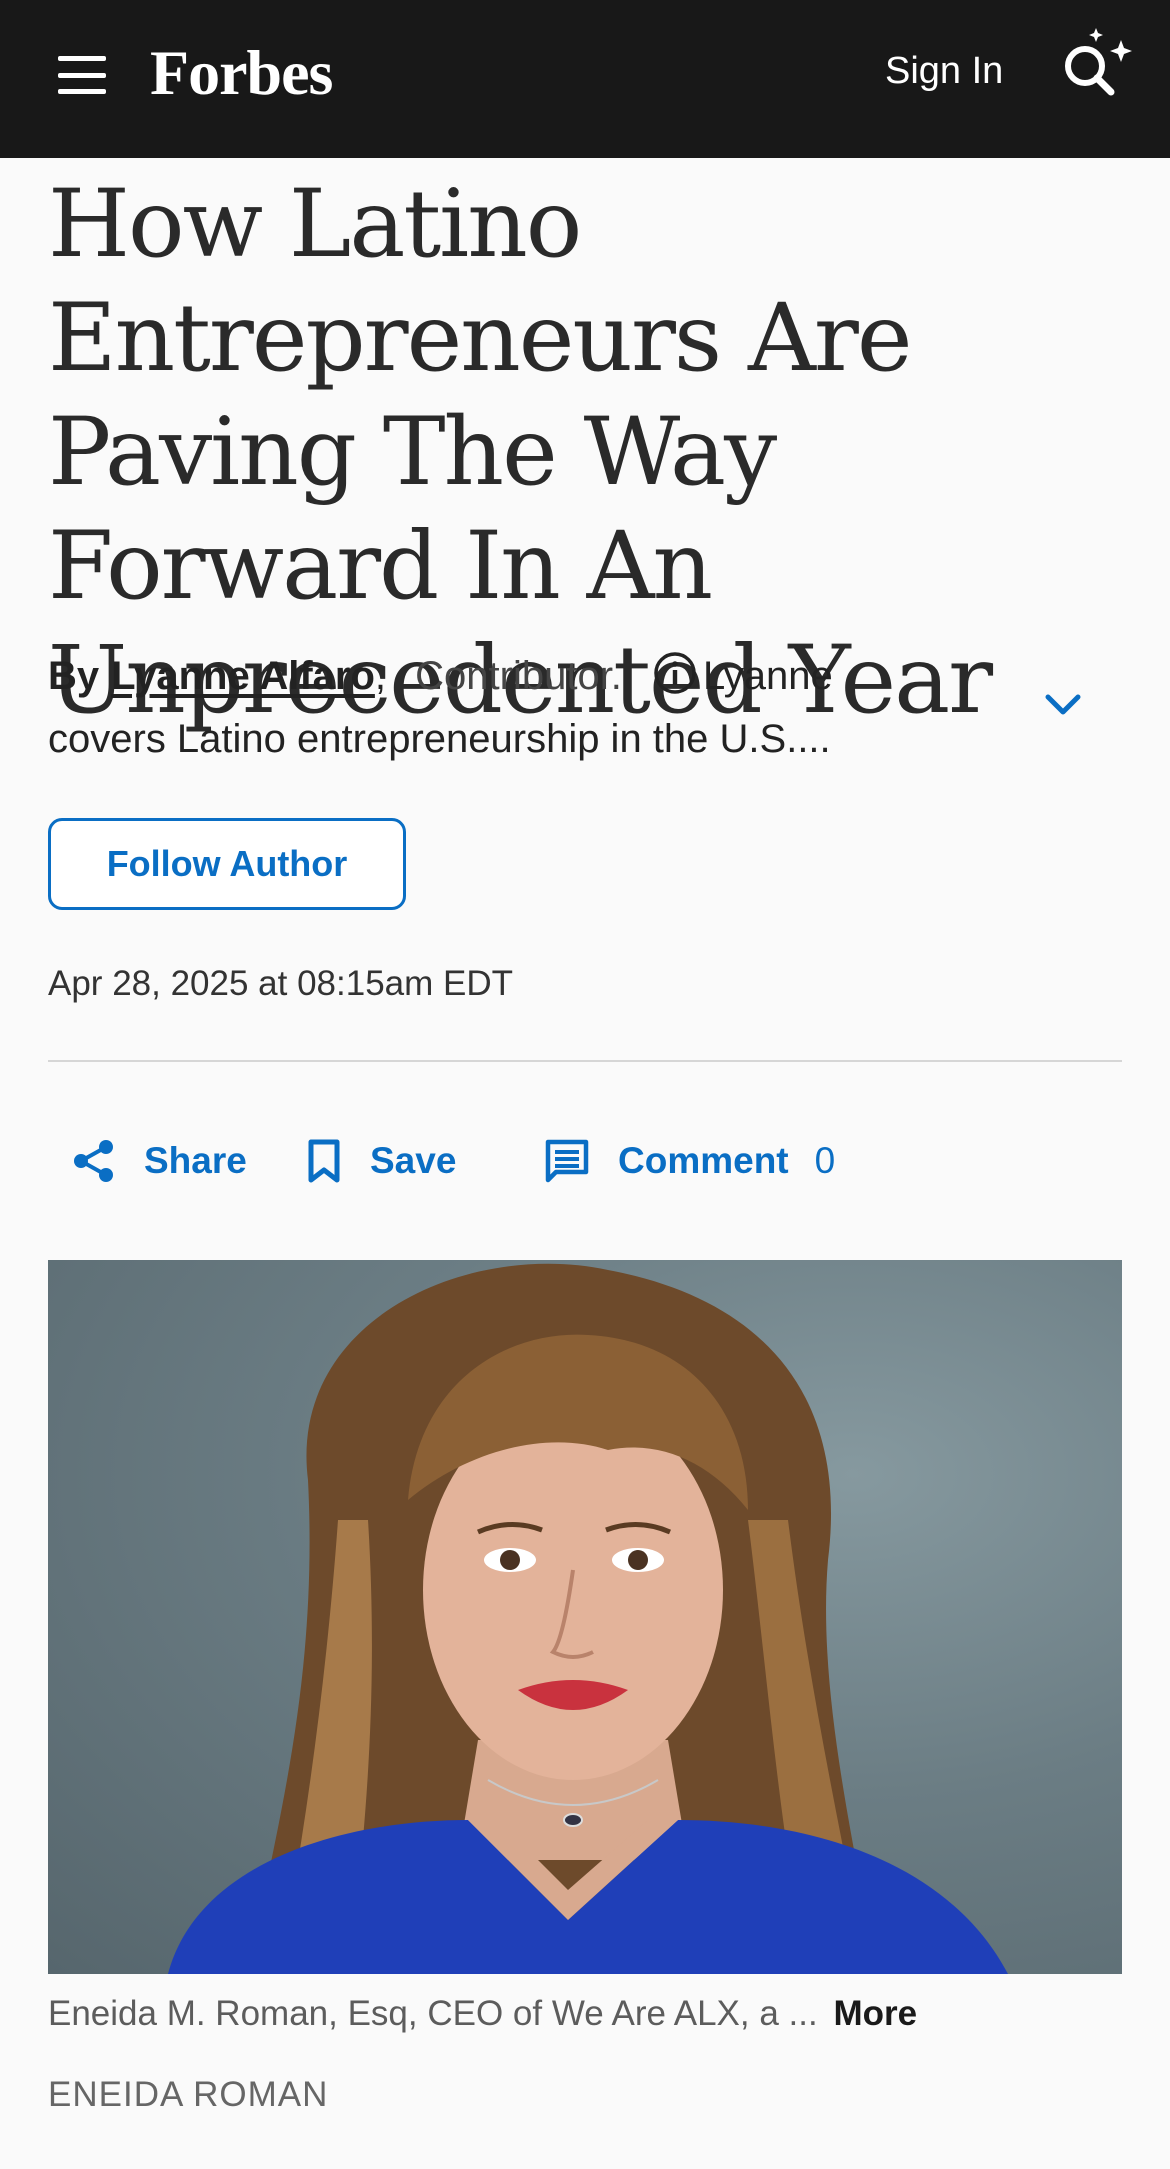 The width and height of the screenshot is (1170, 2169). I want to click on share-label: Share, so click(195, 1160).